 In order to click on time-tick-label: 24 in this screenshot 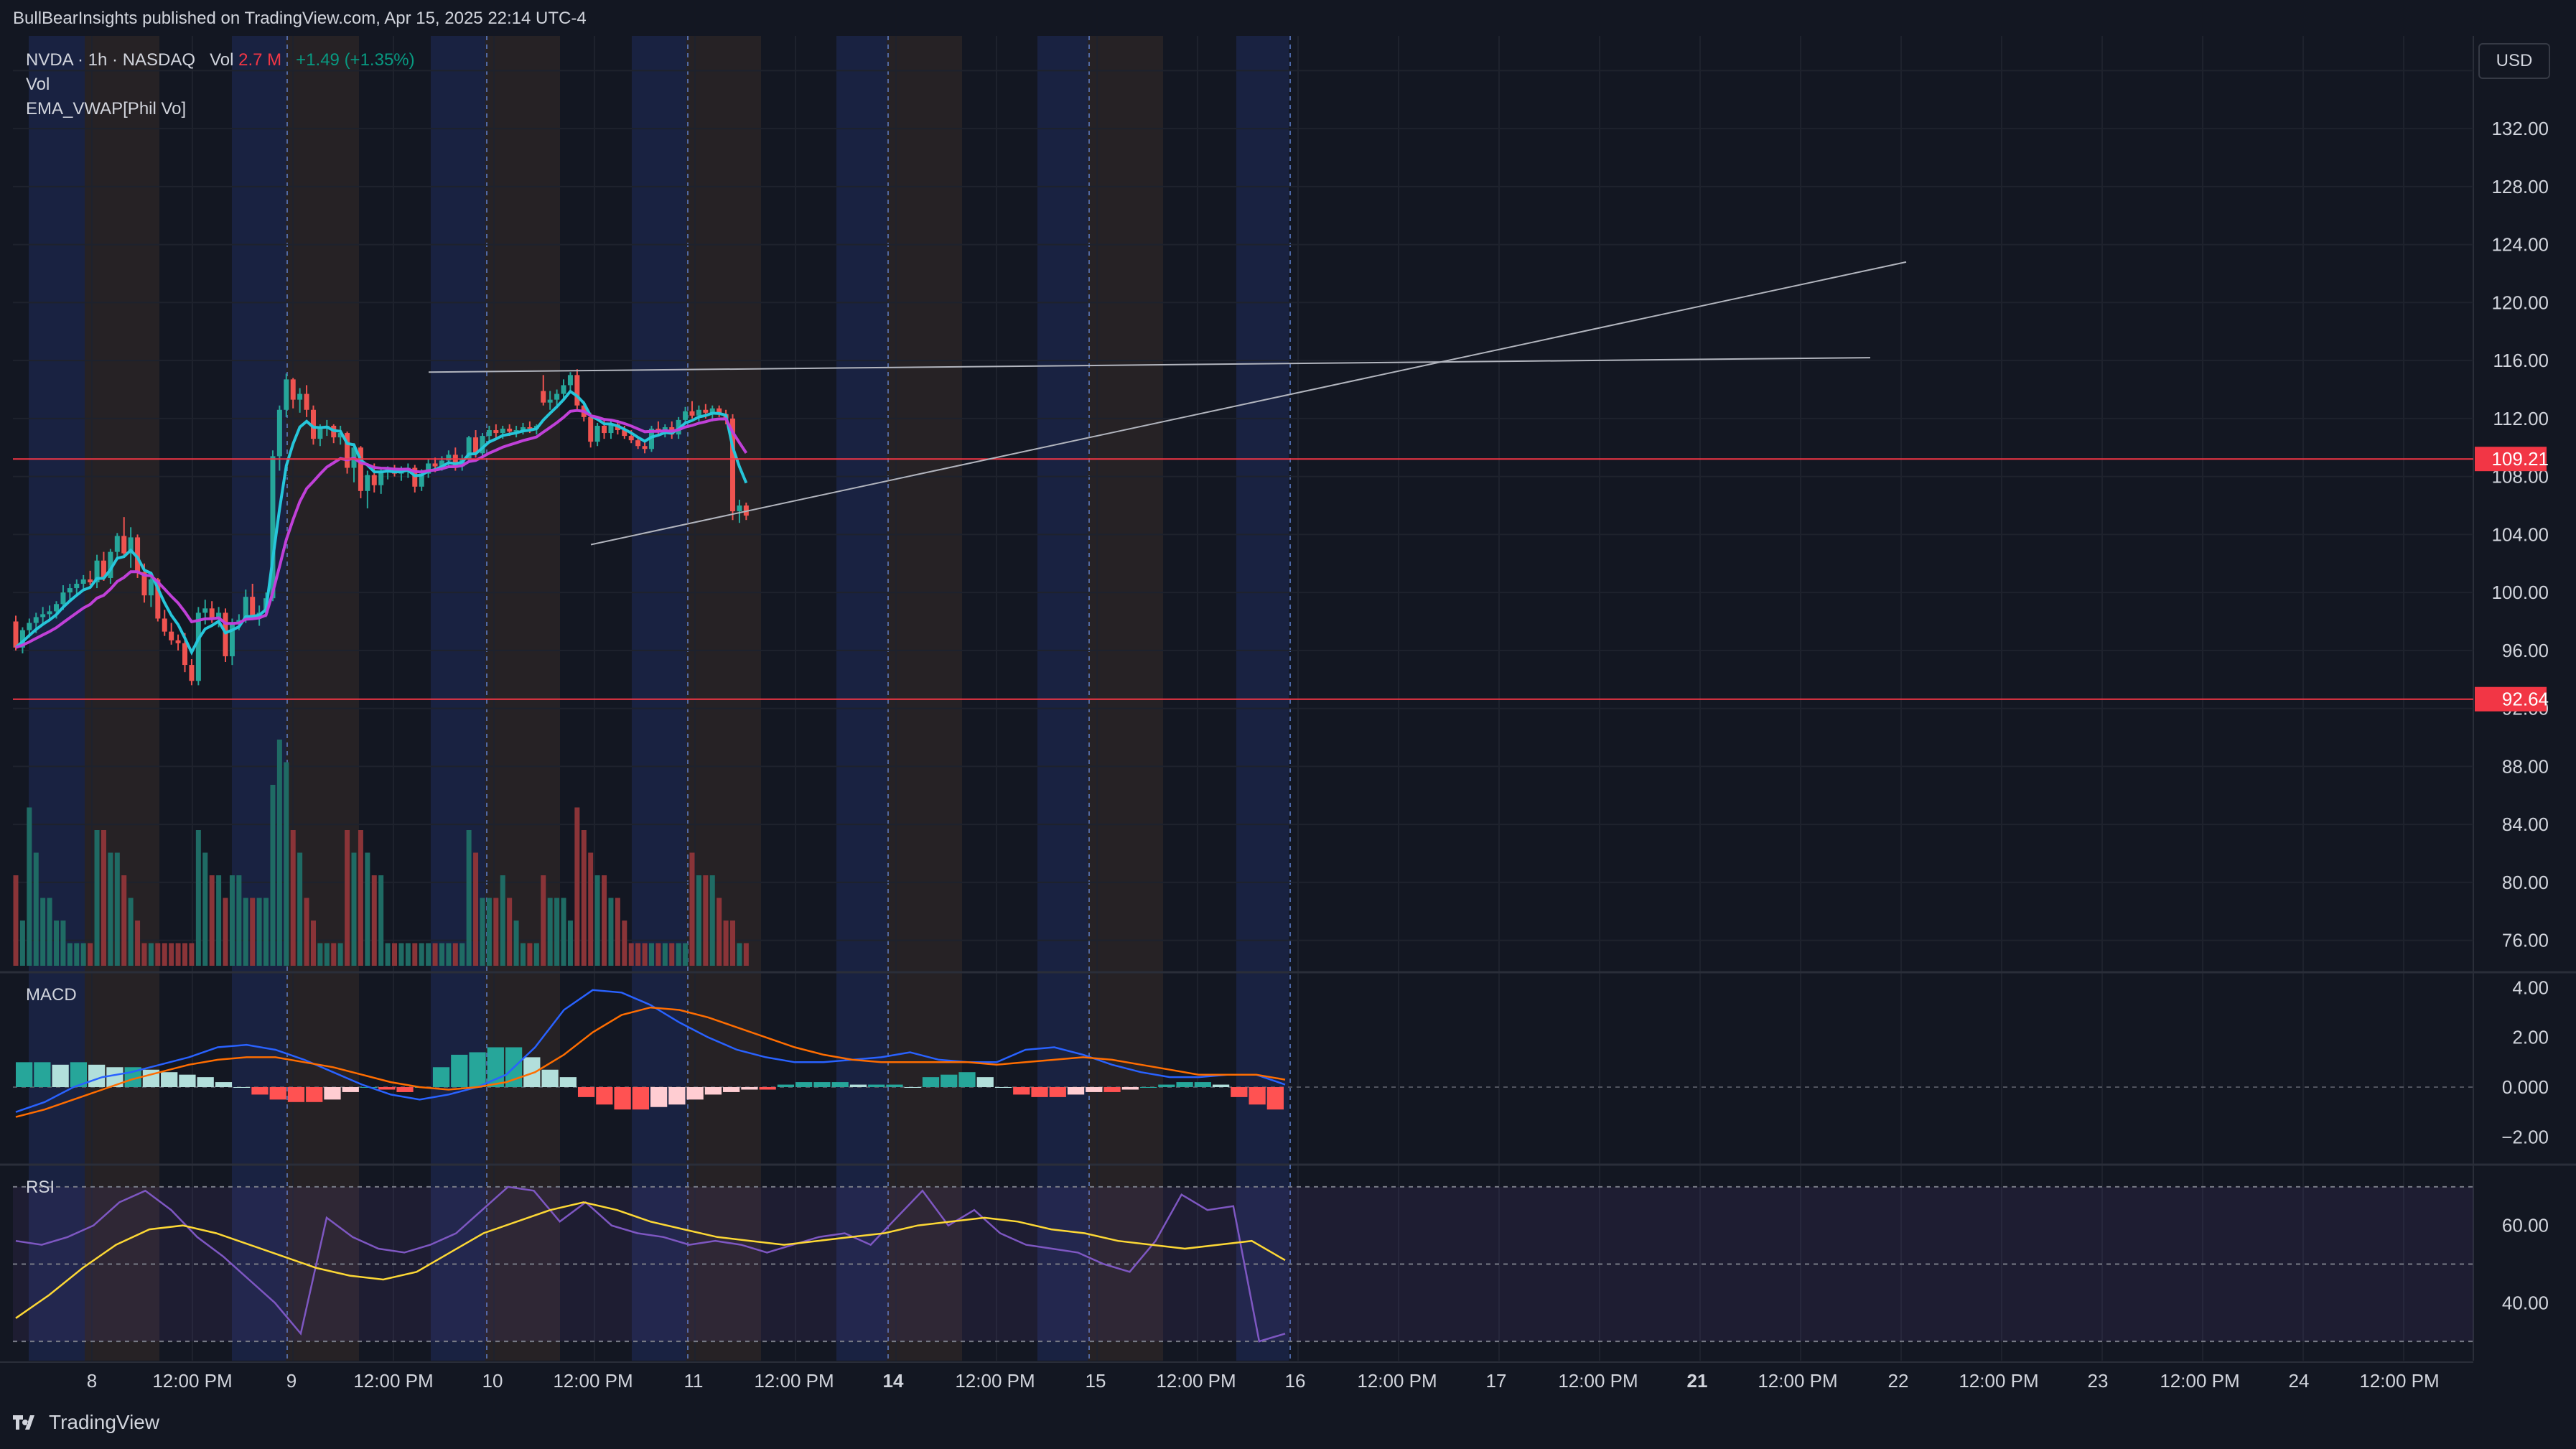, I will do `click(2299, 1381)`.